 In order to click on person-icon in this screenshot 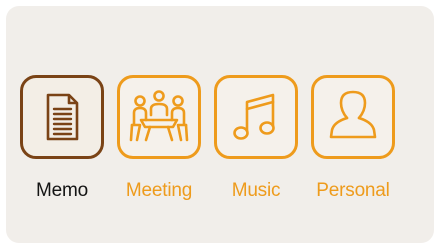, I will do `click(353, 114)`.